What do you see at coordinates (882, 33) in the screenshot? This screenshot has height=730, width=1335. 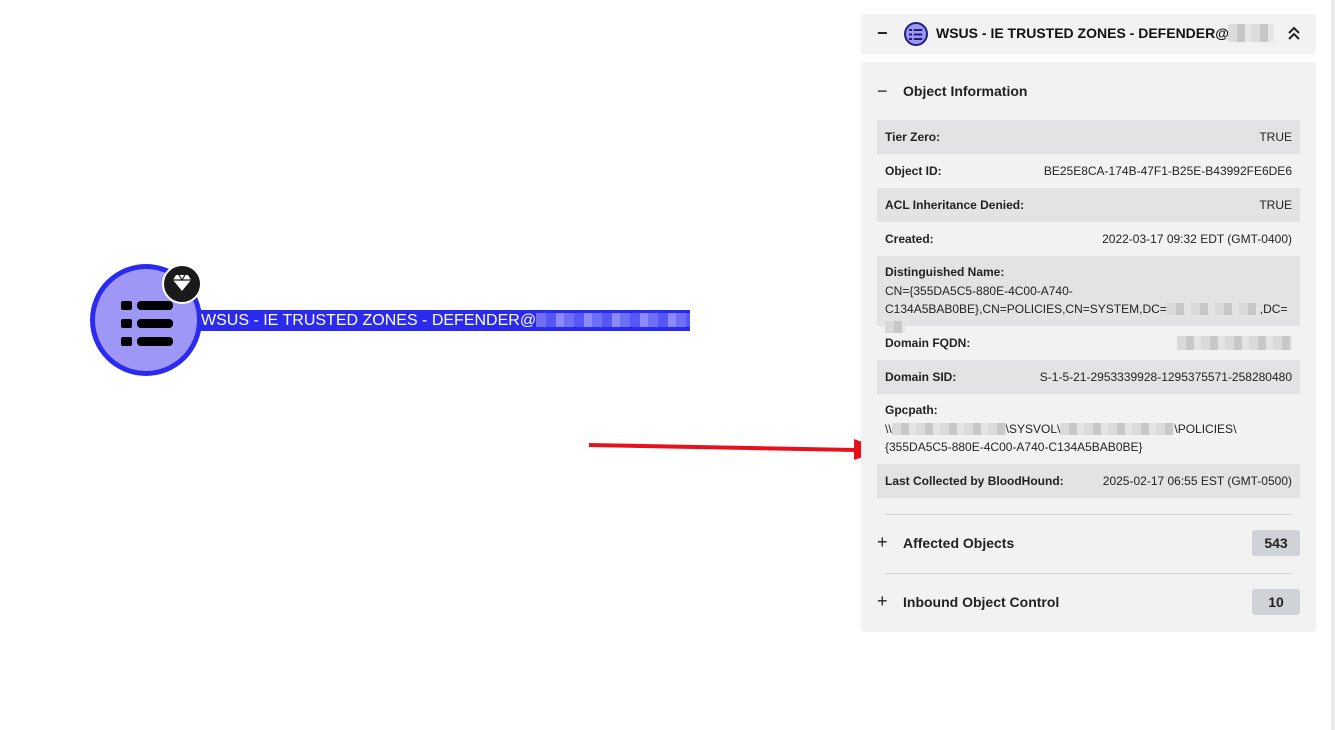 I see `minimize-panel-button: −` at bounding box center [882, 33].